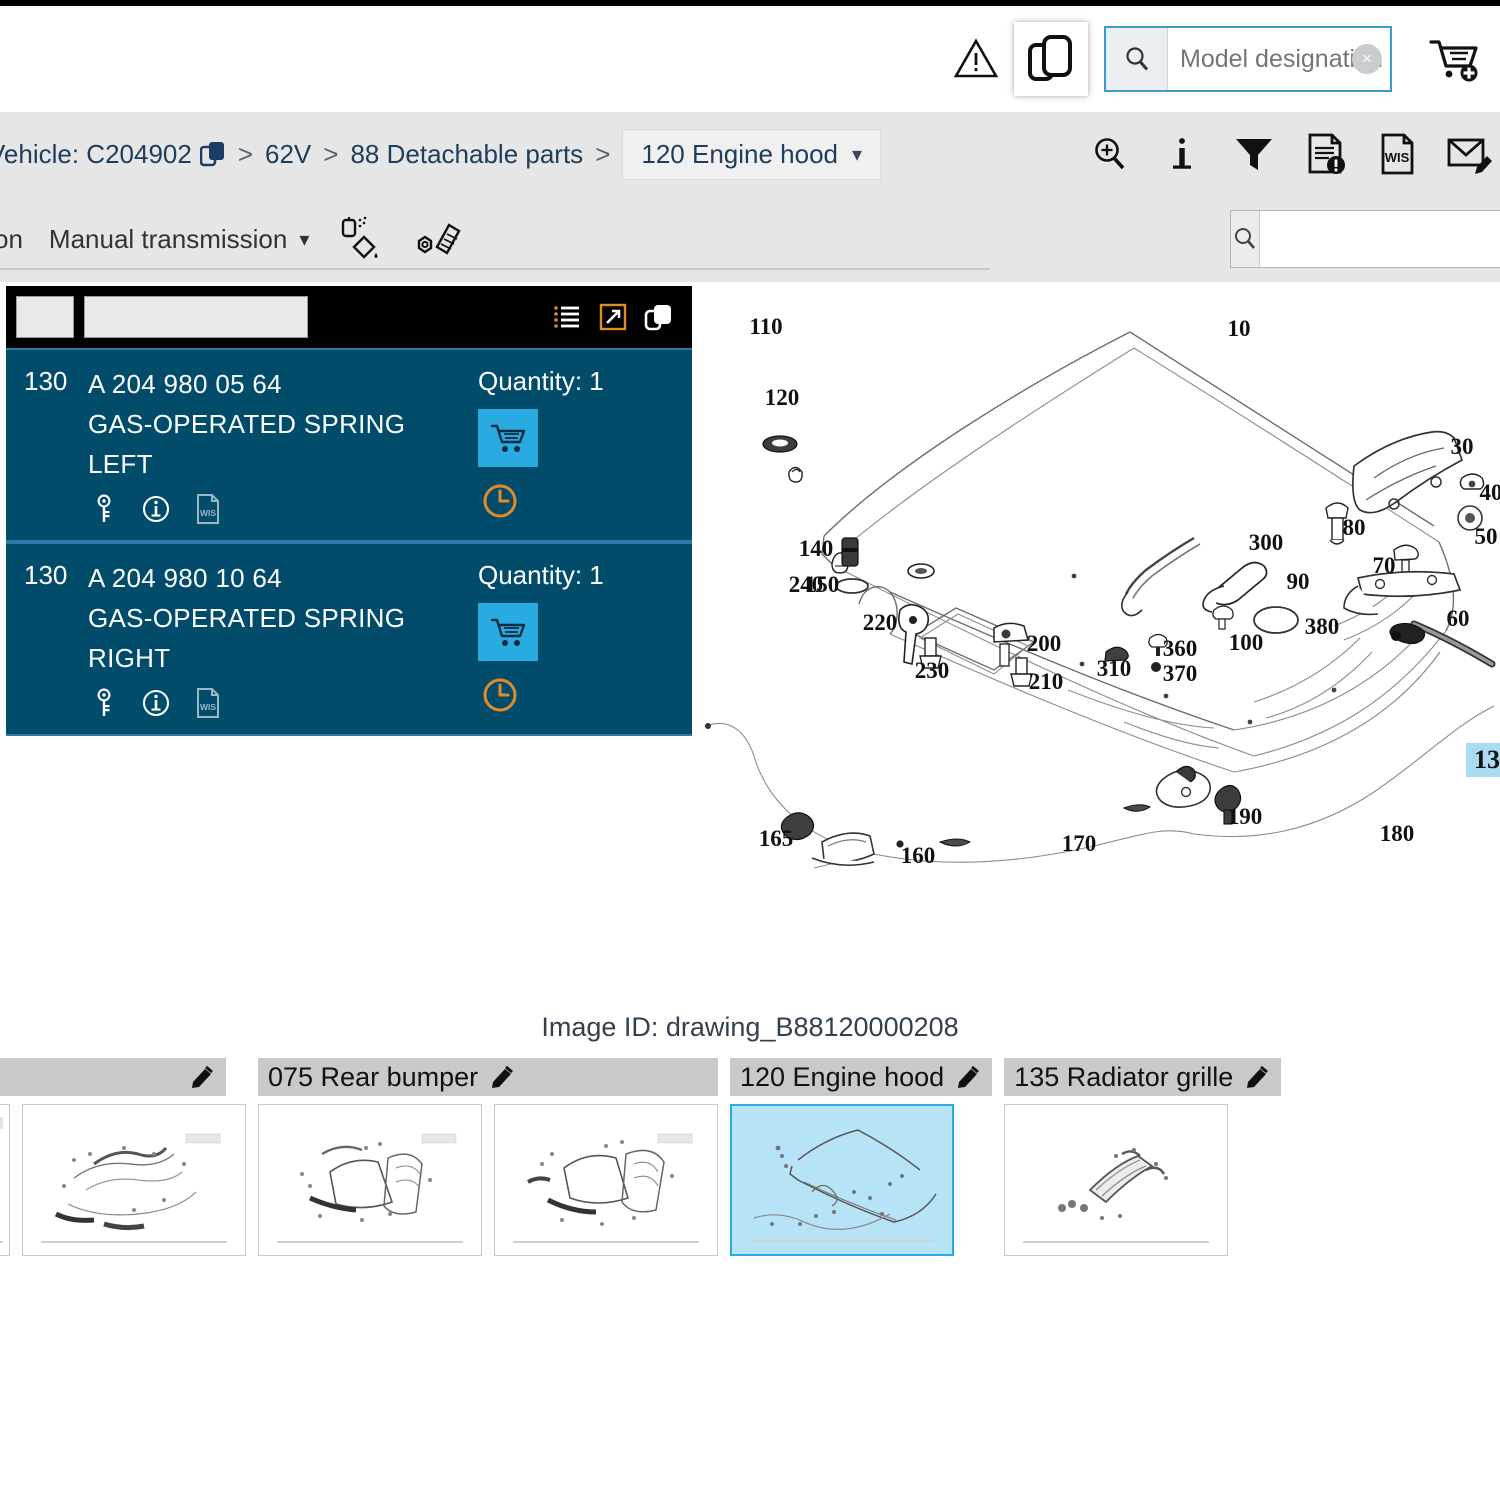 The height and width of the screenshot is (1500, 1500). Describe the element at coordinates (361, 239) in the screenshot. I see `paint-bucket-icon` at that location.